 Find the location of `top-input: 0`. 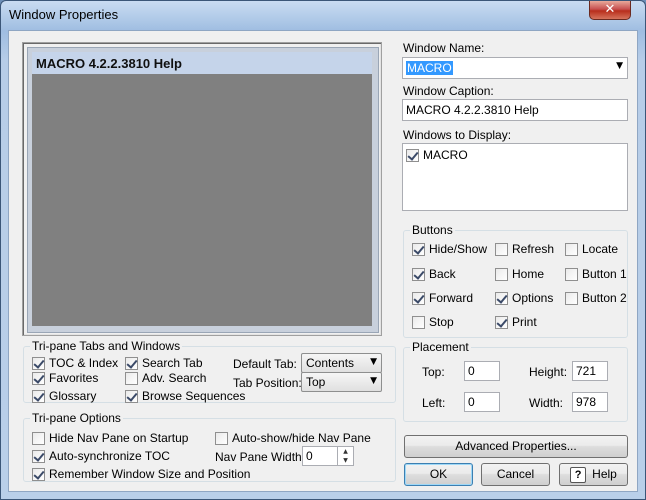

top-input: 0 is located at coordinates (482, 371).